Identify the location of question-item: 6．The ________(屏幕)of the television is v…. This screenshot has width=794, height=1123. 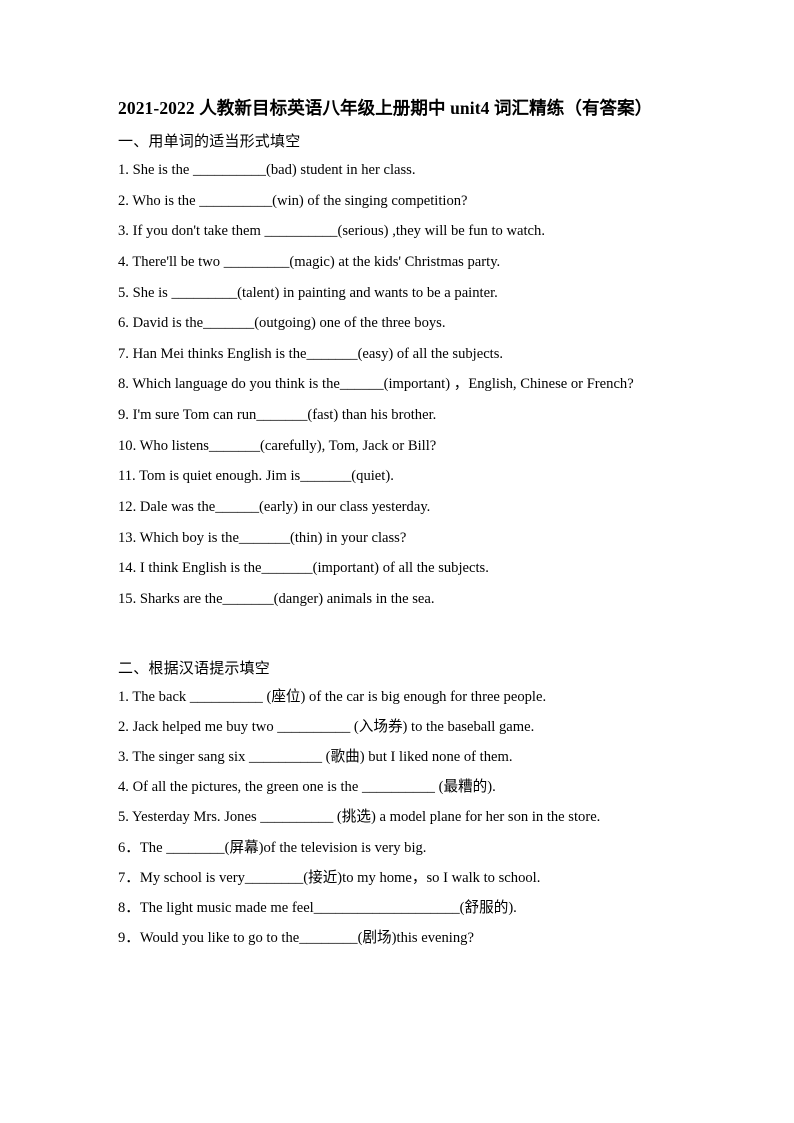
(272, 847).